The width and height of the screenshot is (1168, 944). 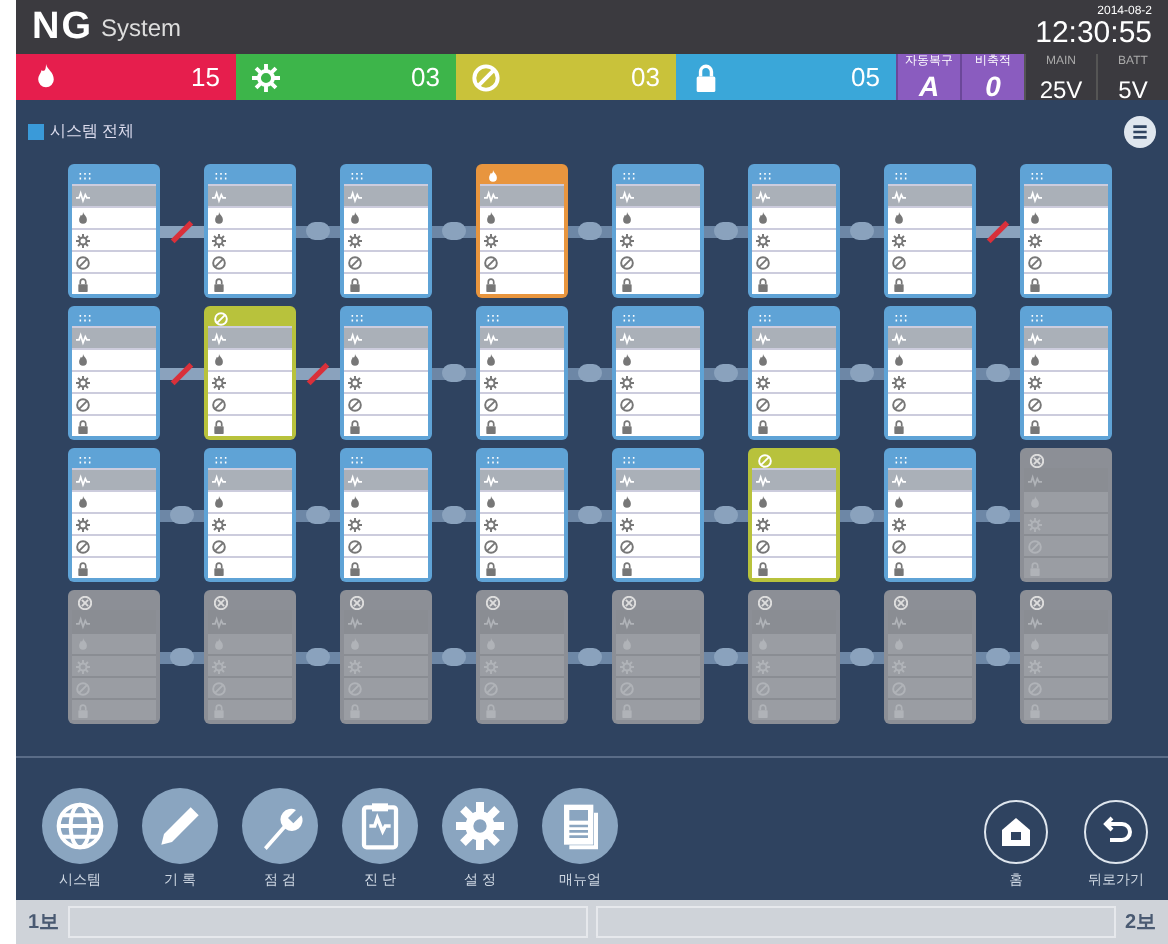 I want to click on list-view-button, so click(x=1140, y=132).